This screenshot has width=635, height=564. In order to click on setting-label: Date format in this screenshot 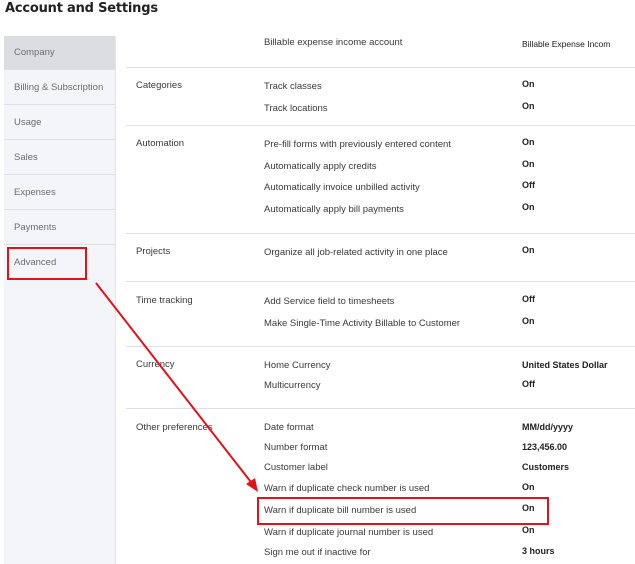, I will do `click(289, 427)`.